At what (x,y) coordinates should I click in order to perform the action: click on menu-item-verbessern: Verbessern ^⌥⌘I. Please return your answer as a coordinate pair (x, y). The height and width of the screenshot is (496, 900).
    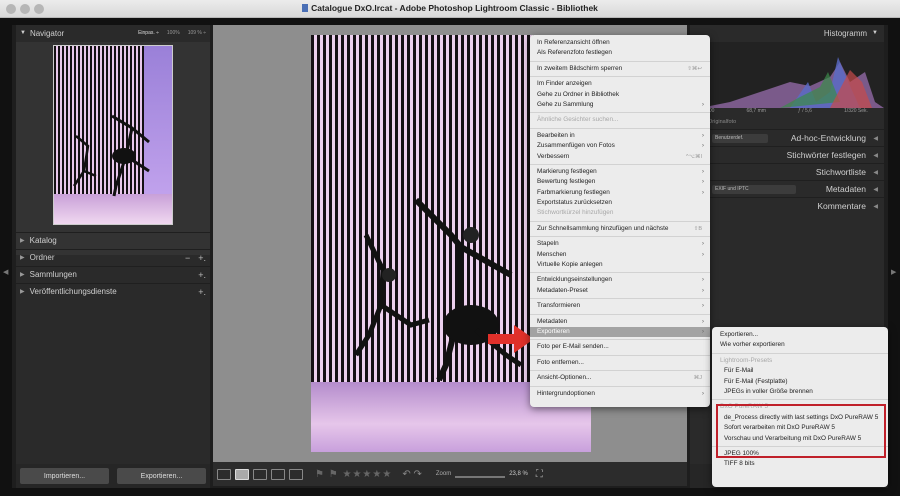
    Looking at the image, I should click on (620, 157).